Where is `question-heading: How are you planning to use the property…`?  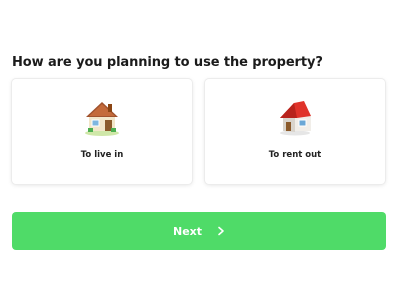 question-heading: How are you planning to use the property… is located at coordinates (167, 62).